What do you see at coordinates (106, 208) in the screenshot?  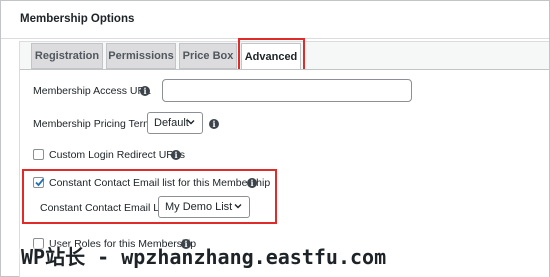 I see `email-list-label: Constant Contact Email List:` at bounding box center [106, 208].